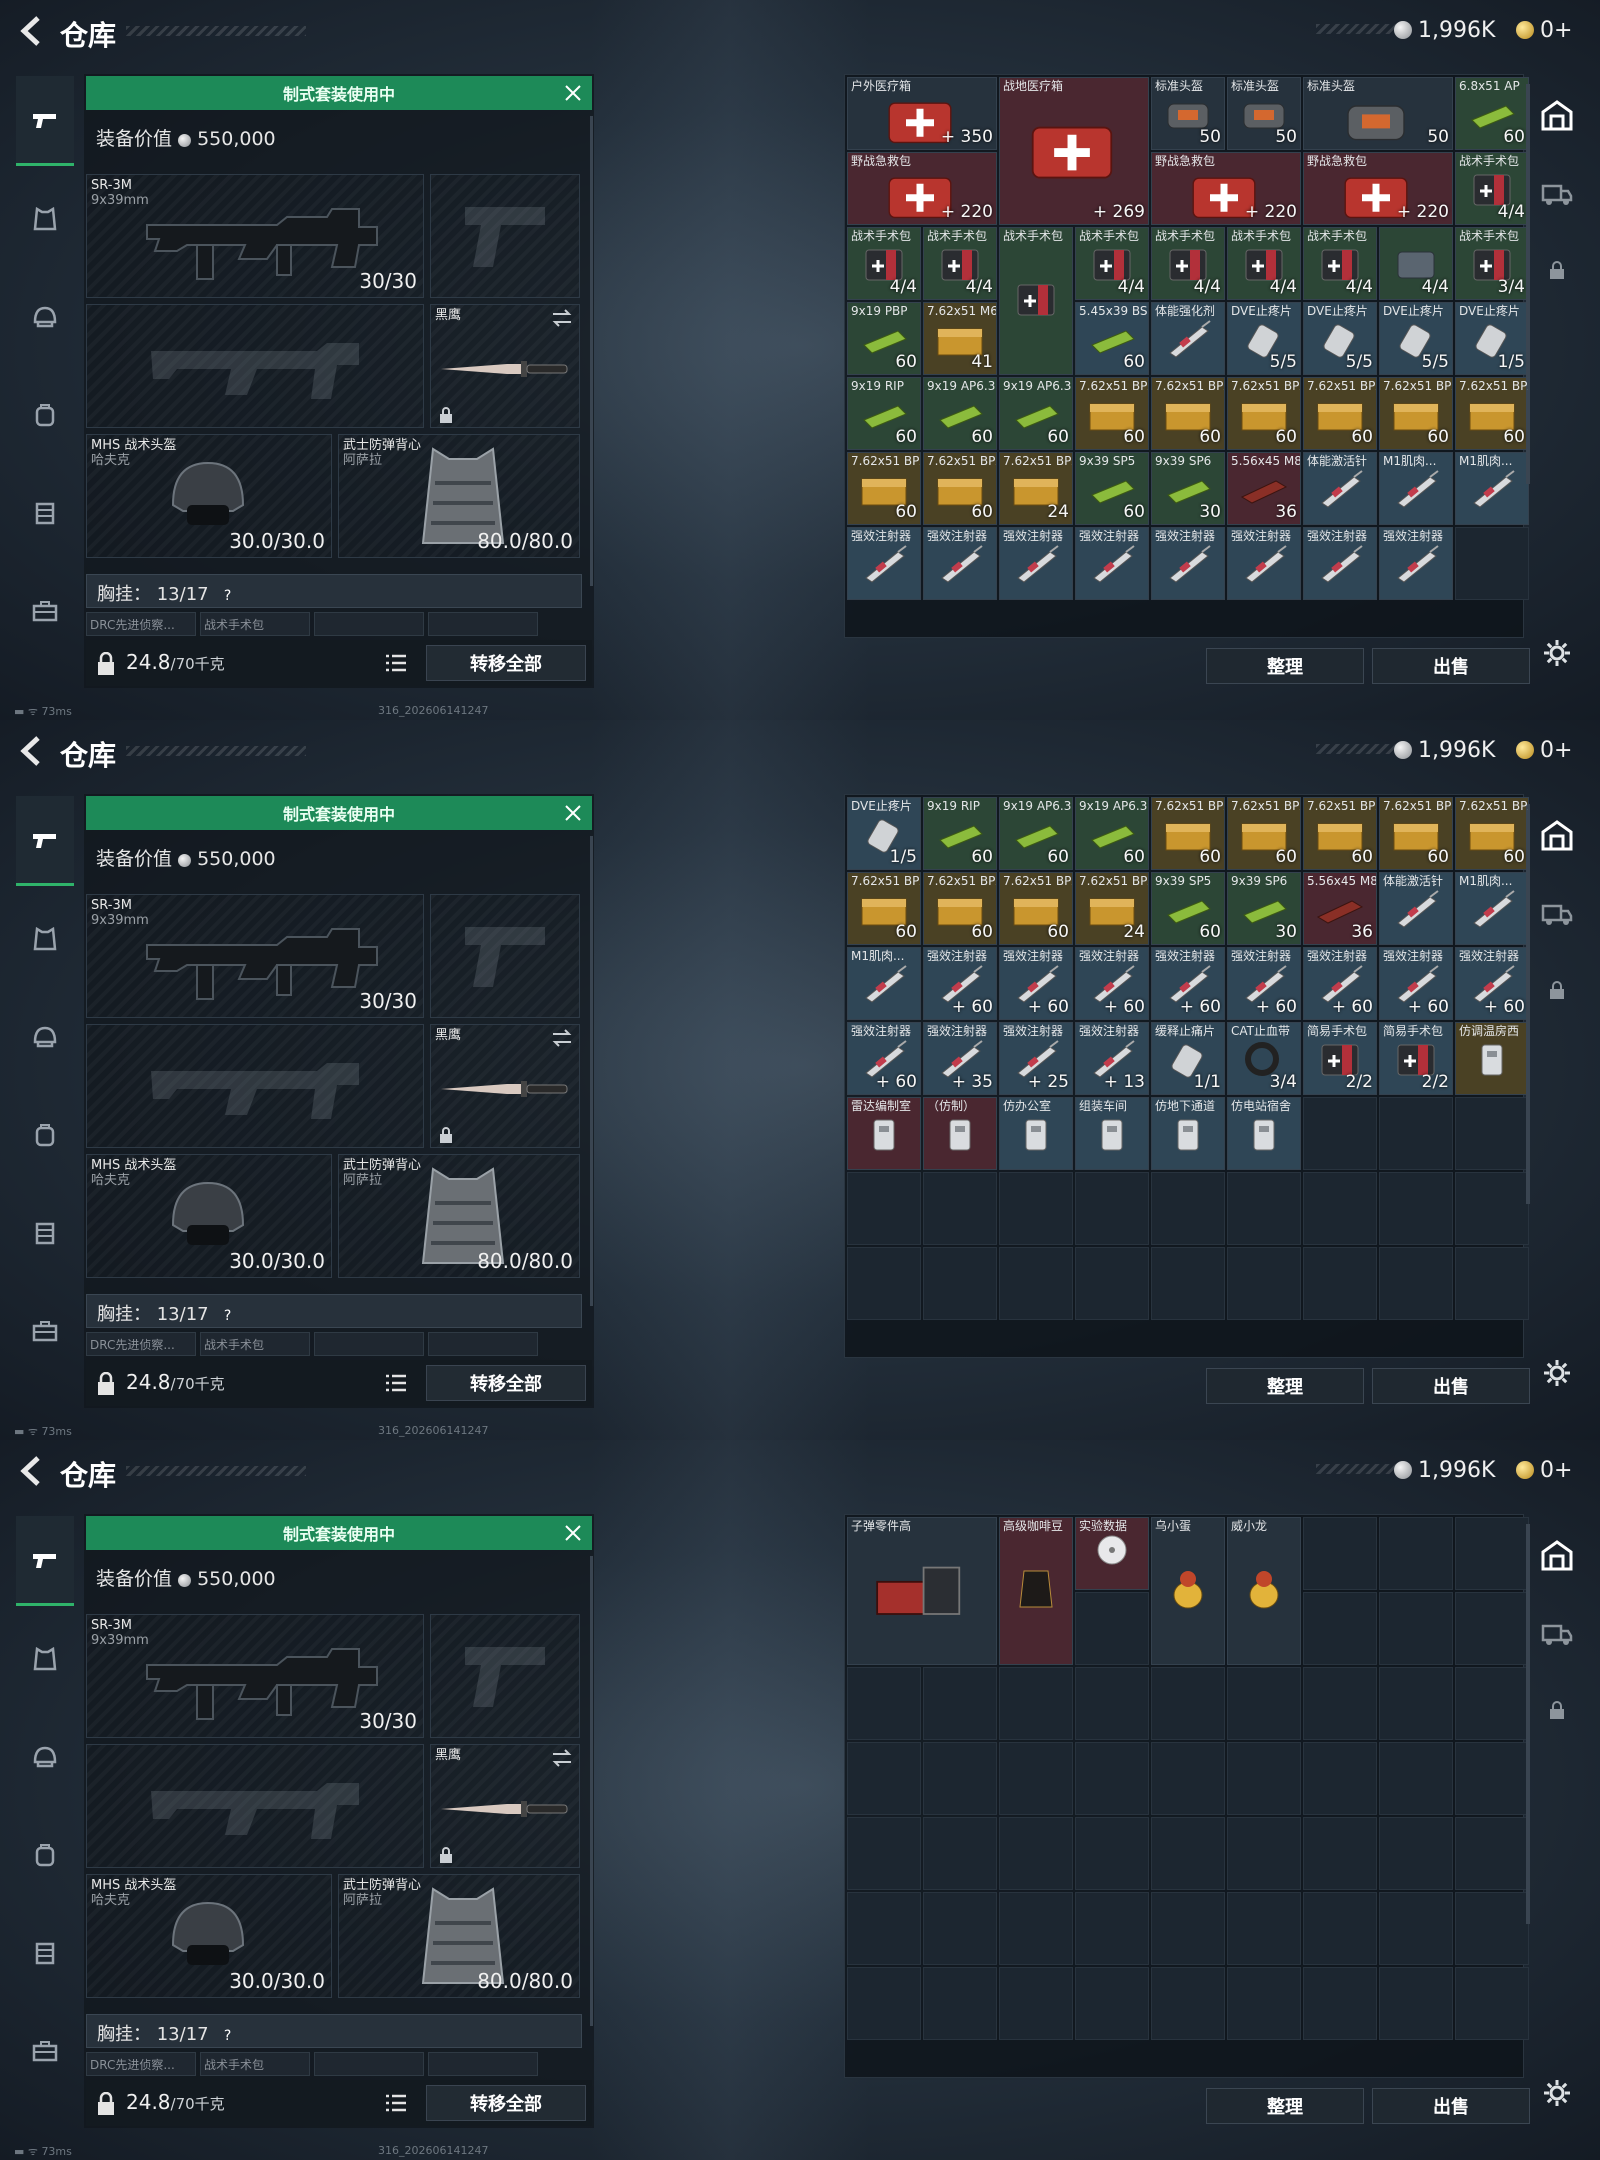 Image resolution: width=1600 pixels, height=2160 pixels. Describe the element at coordinates (228, 1316) in the screenshot. I see `help-icon: ?` at that location.